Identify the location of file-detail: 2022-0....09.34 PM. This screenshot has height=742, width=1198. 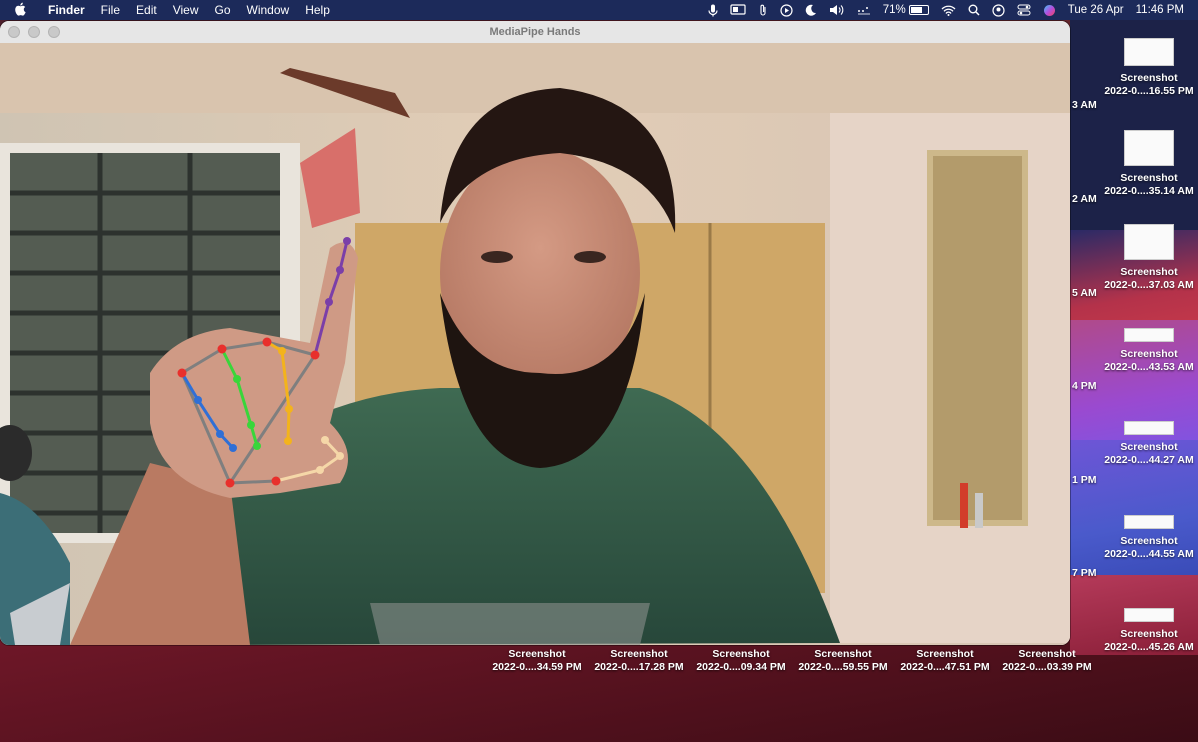
(741, 667).